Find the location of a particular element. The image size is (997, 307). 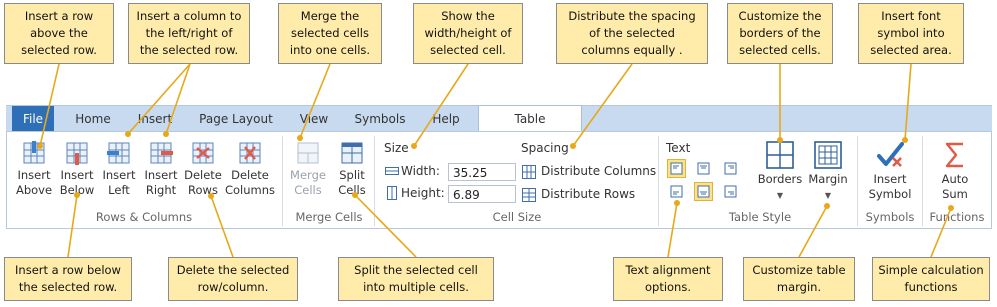

tab-page-layout: Page Layout is located at coordinates (236, 119).